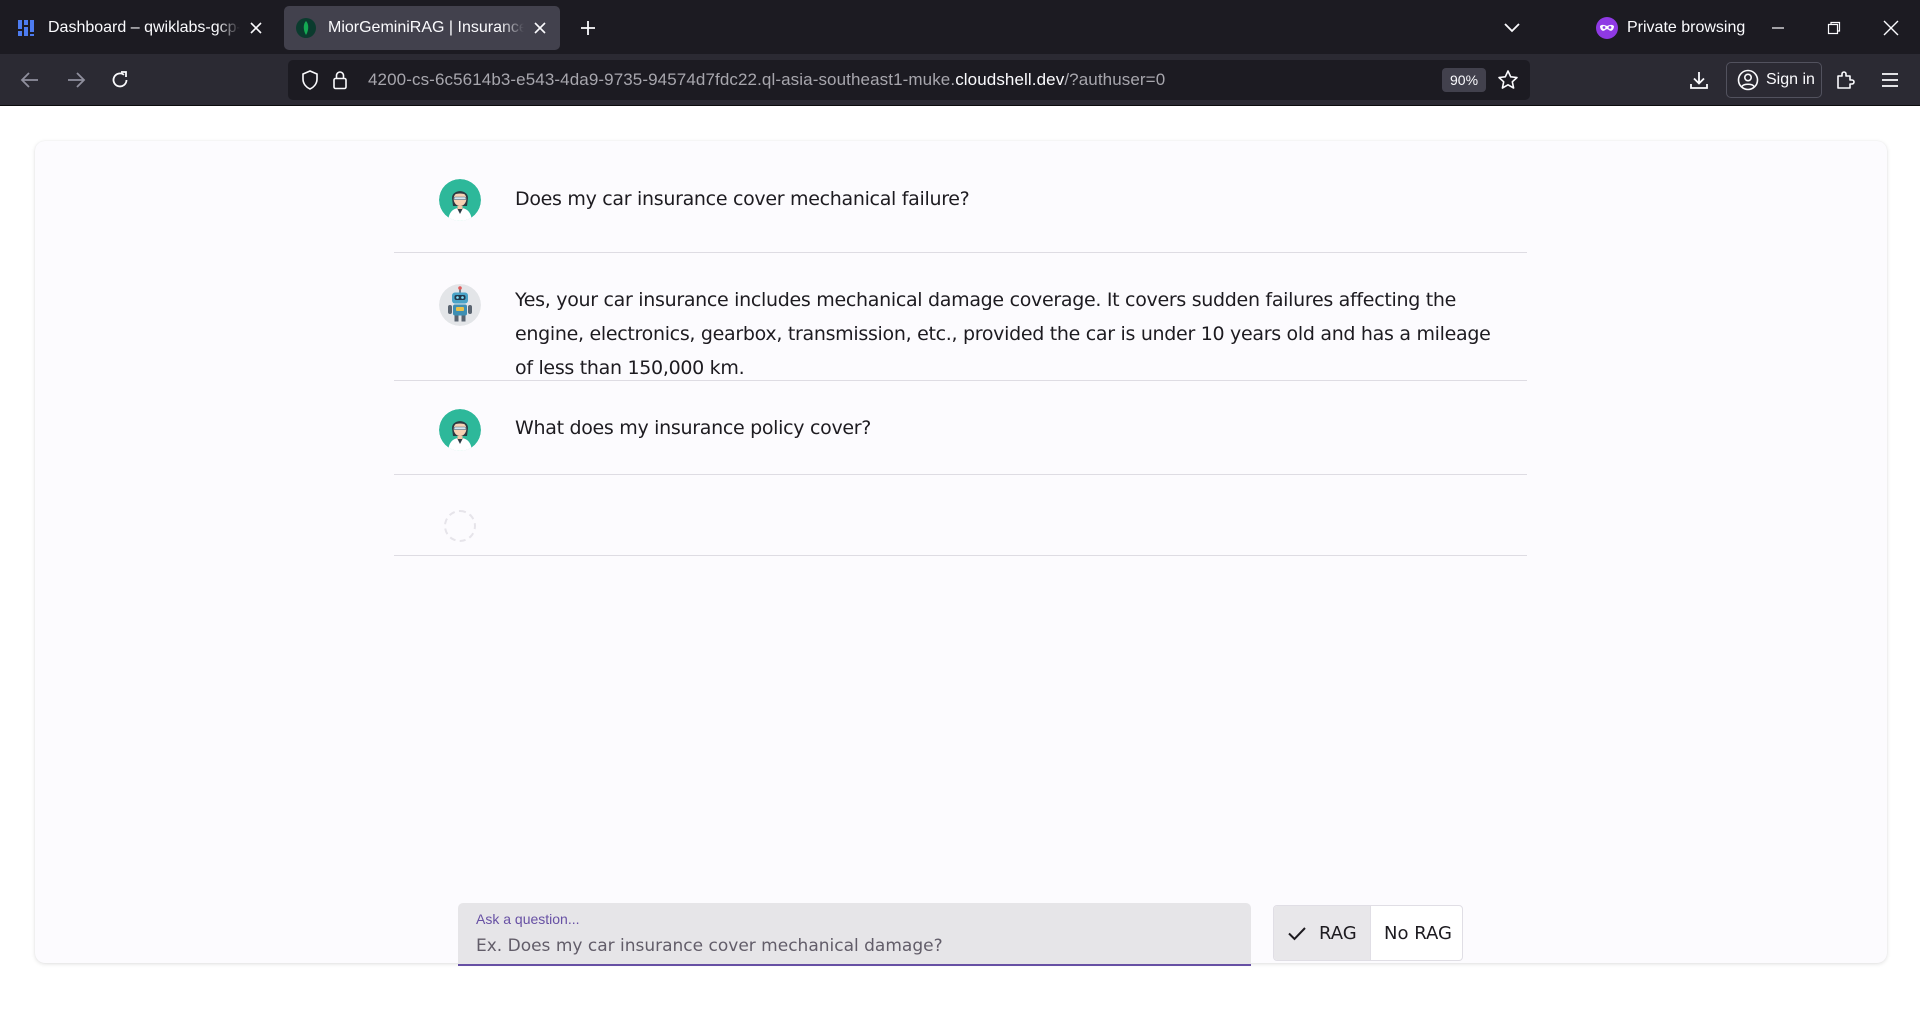  Describe the element at coordinates (340, 80) in the screenshot. I see `lock-icon` at that location.